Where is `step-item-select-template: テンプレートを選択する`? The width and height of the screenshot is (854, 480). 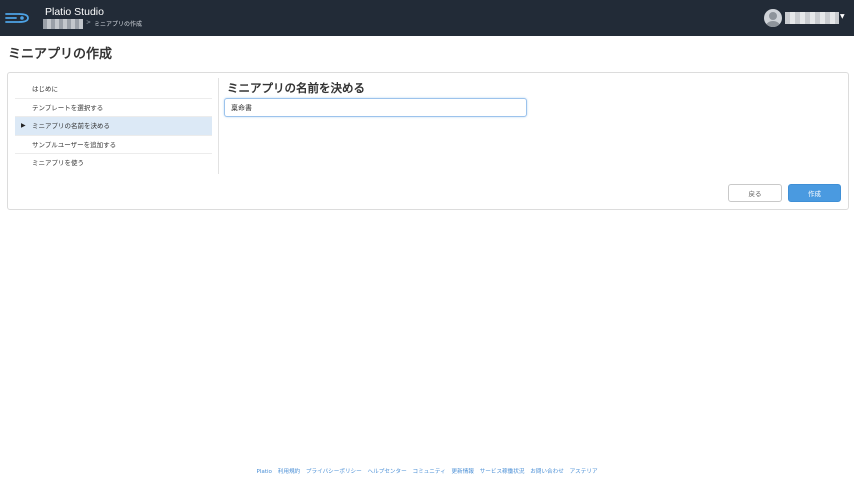
step-item-select-template: テンプレートを選択する is located at coordinates (113, 108).